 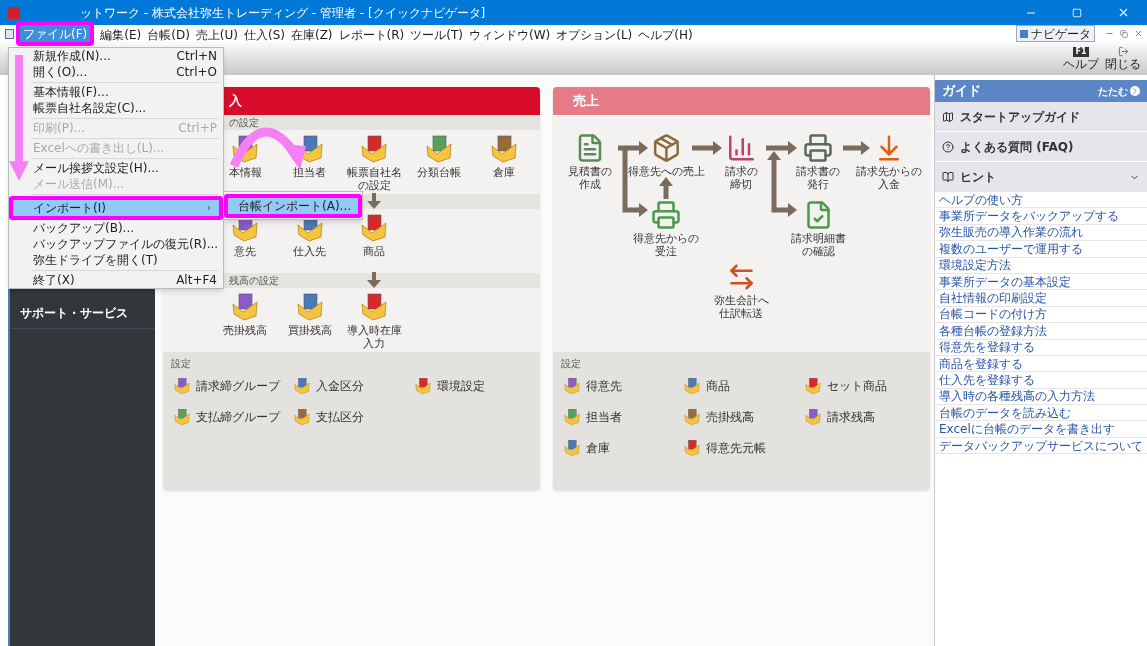 What do you see at coordinates (993, 330) in the screenshot?
I see `hint-link: 各種台帳の登録方法` at bounding box center [993, 330].